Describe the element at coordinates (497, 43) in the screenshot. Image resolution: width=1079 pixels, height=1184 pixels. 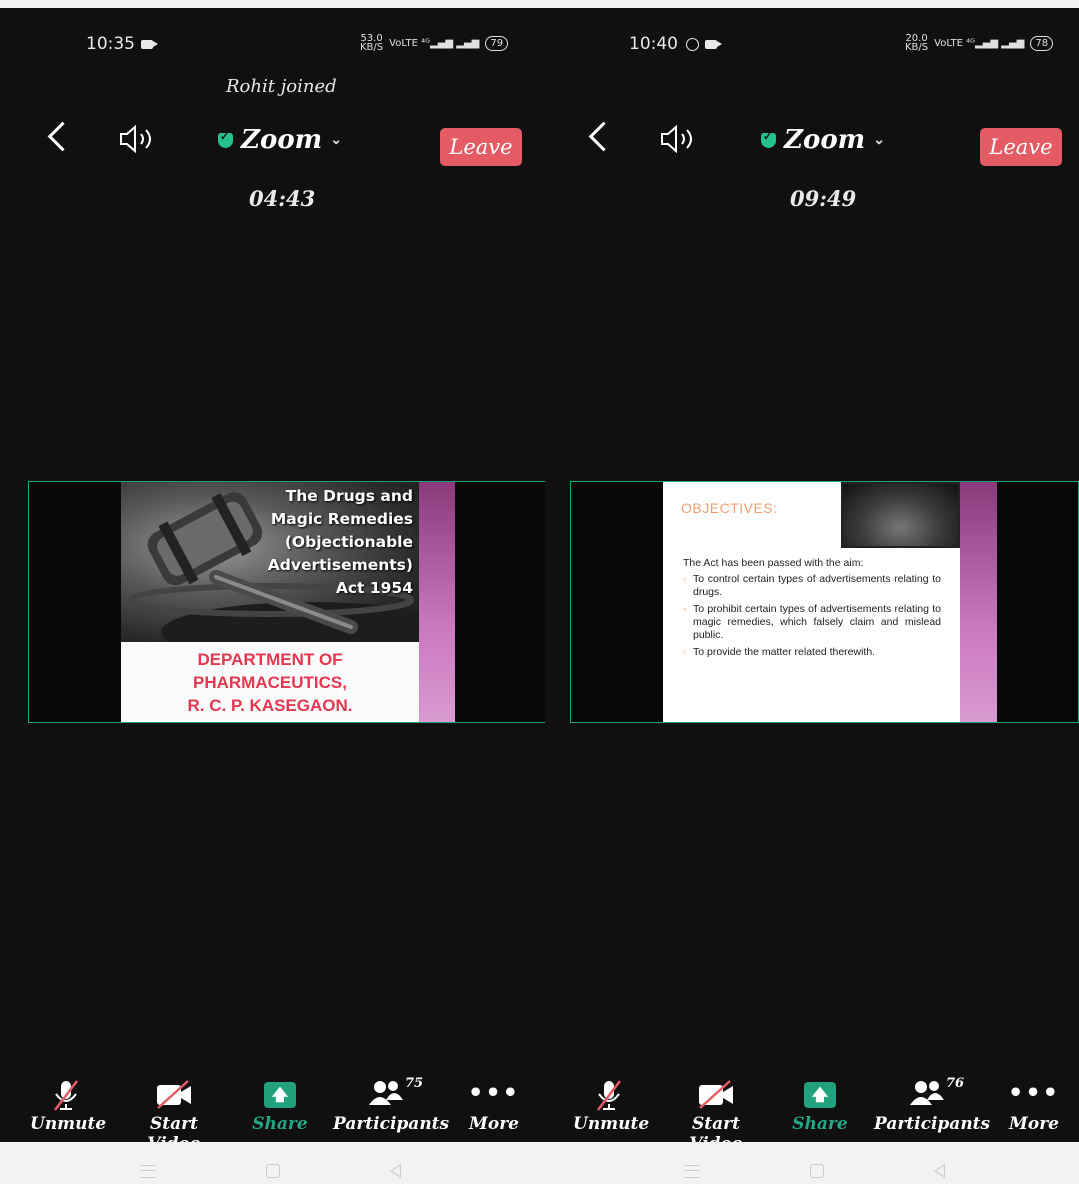
I see `battery-icon: 79` at that location.